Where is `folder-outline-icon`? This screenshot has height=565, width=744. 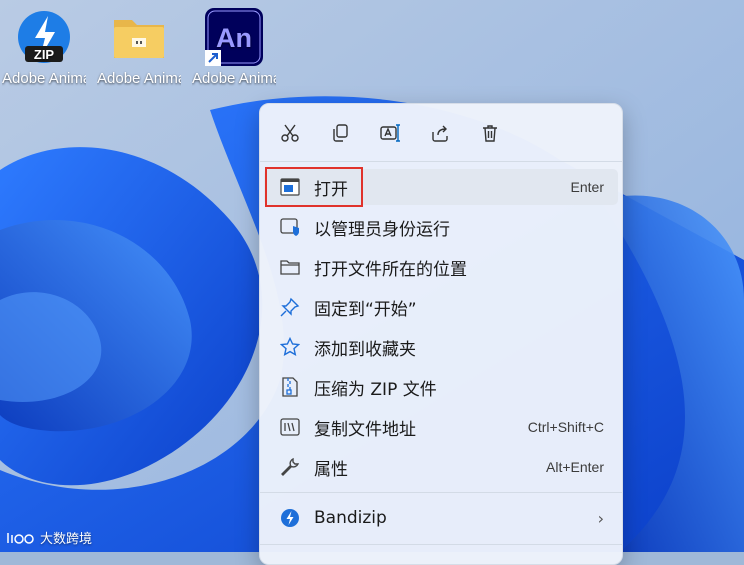
folder-outline-icon is located at coordinates (290, 267).